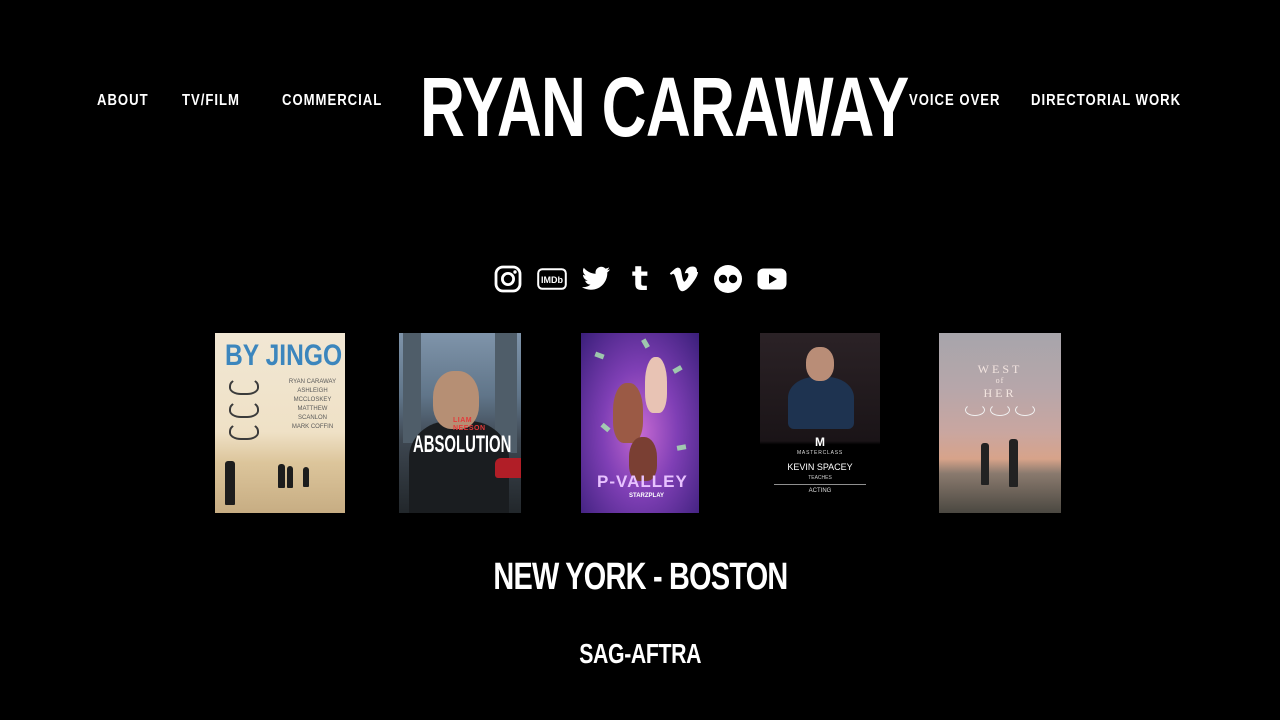 This screenshot has height=720, width=1280. Describe the element at coordinates (640, 653) in the screenshot. I see `union-label: SAG-AFTRA` at that location.